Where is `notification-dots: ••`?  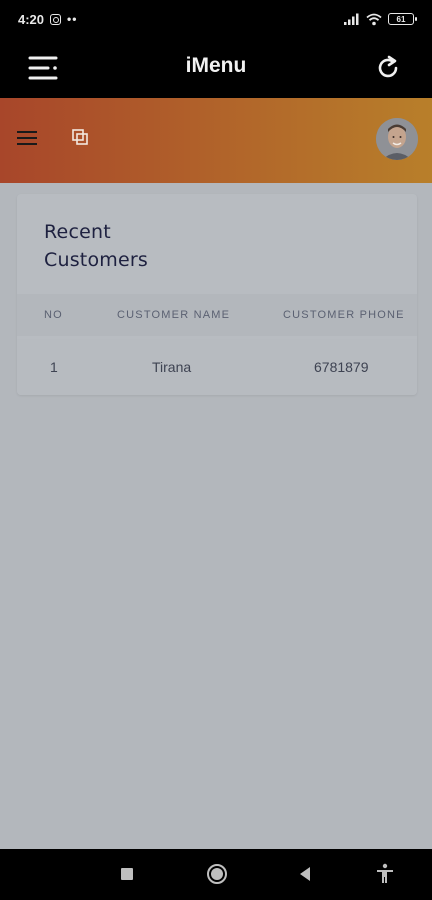
notification-dots: •• is located at coordinates (72, 19).